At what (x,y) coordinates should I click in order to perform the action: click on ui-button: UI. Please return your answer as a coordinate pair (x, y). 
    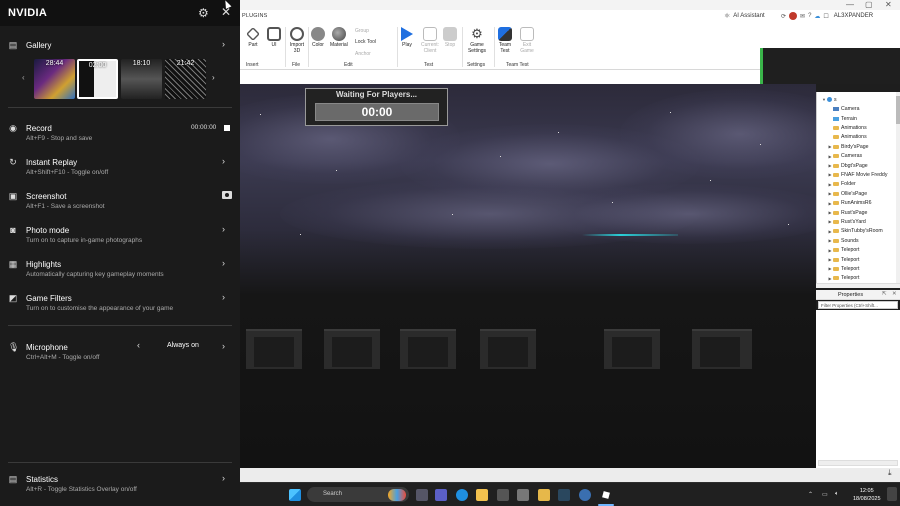
    Looking at the image, I should click on (274, 37).